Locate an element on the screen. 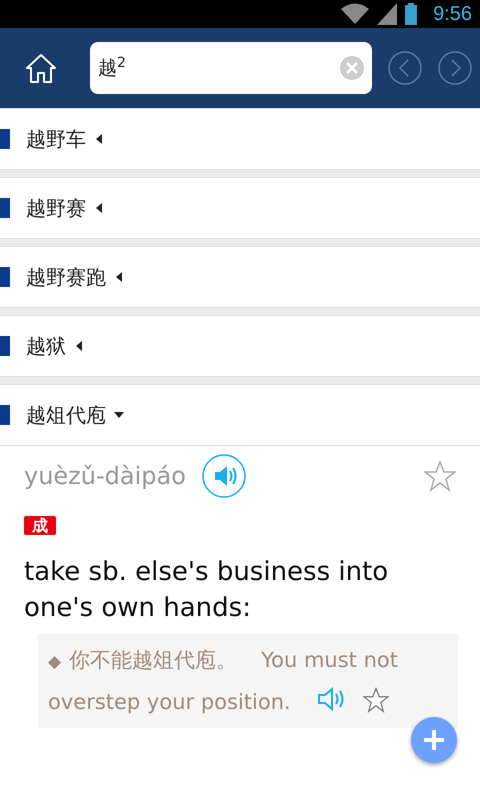  clear-icon is located at coordinates (352, 68).